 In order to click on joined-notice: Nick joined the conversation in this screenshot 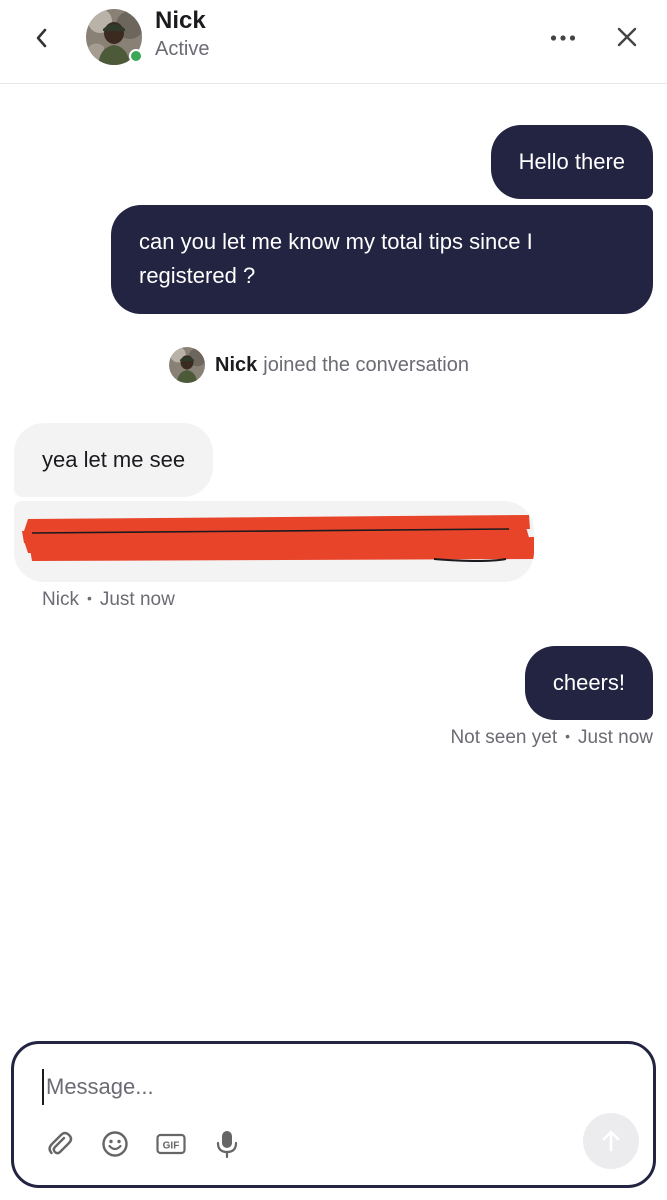, I will do `click(319, 365)`.